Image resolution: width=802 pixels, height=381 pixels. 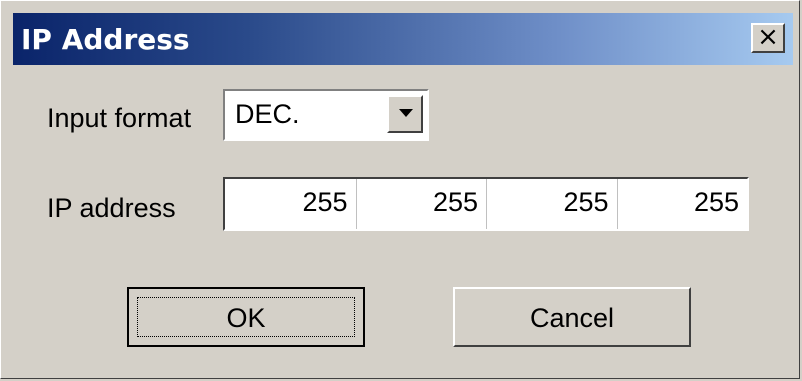 What do you see at coordinates (119, 118) in the screenshot?
I see `input-format-label: Input format` at bounding box center [119, 118].